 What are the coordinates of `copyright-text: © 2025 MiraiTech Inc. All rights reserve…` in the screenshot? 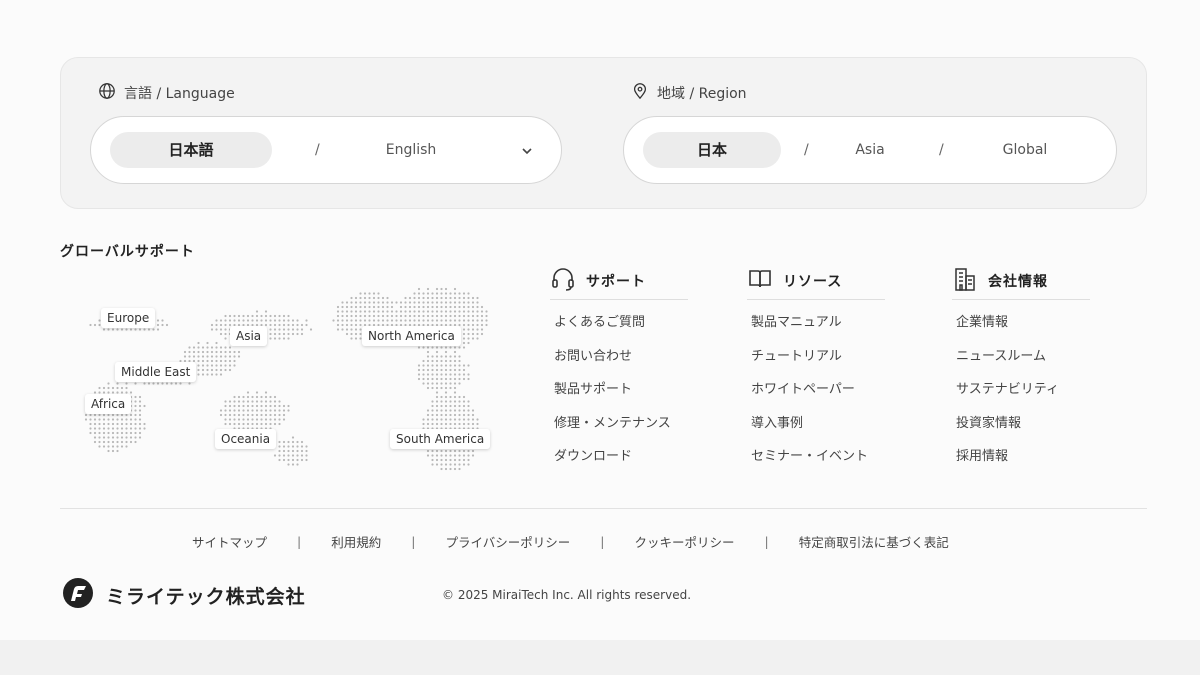 It's located at (567, 595).